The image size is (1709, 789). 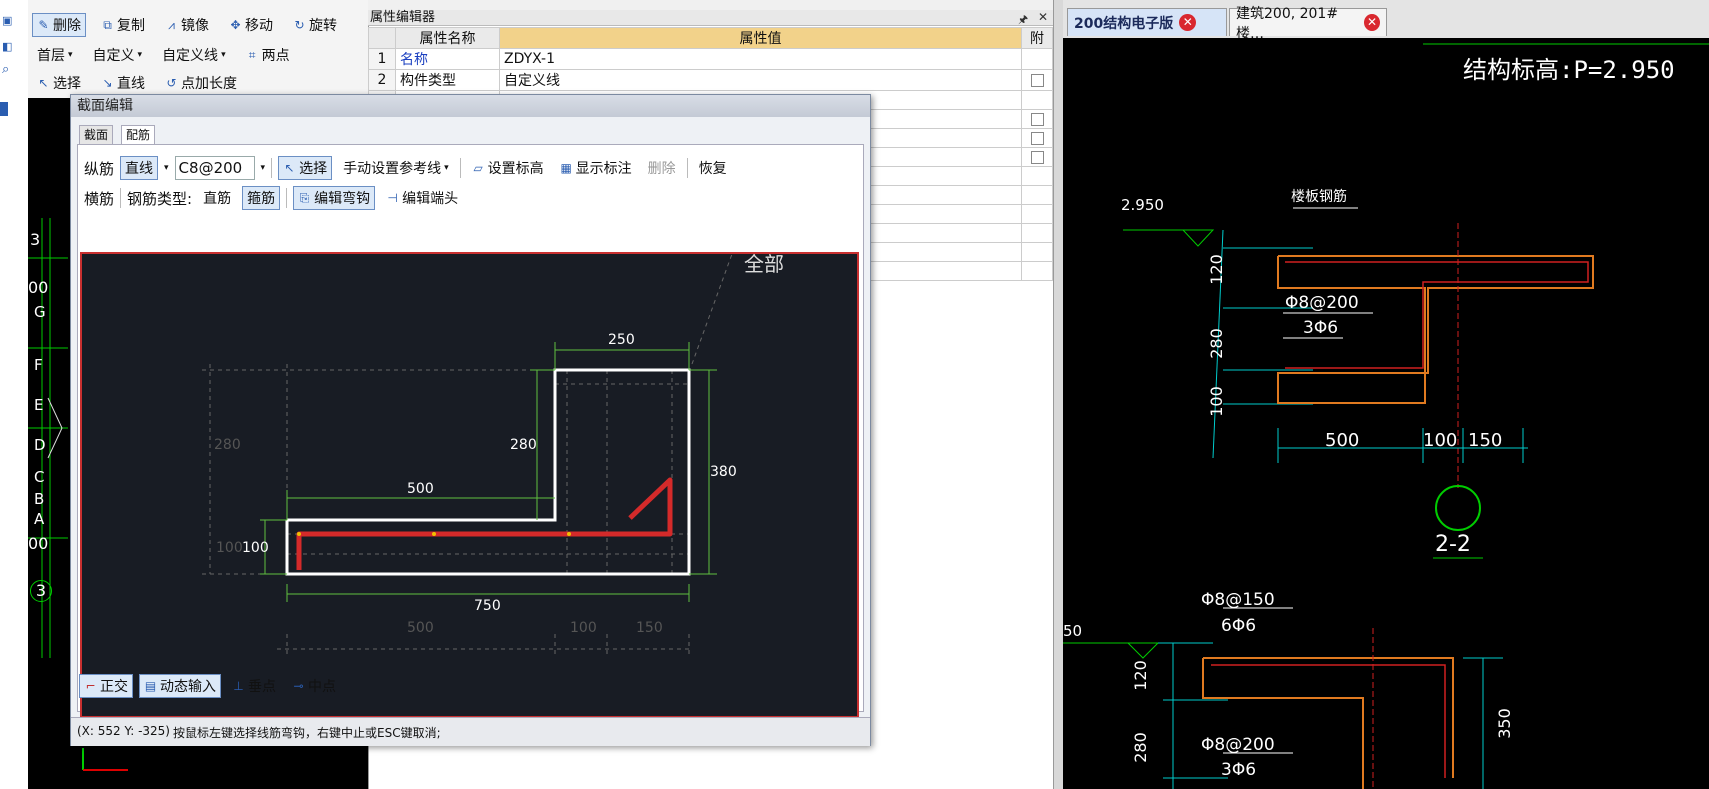 What do you see at coordinates (201, 83) in the screenshot?
I see `point-length-button: ↺ 点加长度` at bounding box center [201, 83].